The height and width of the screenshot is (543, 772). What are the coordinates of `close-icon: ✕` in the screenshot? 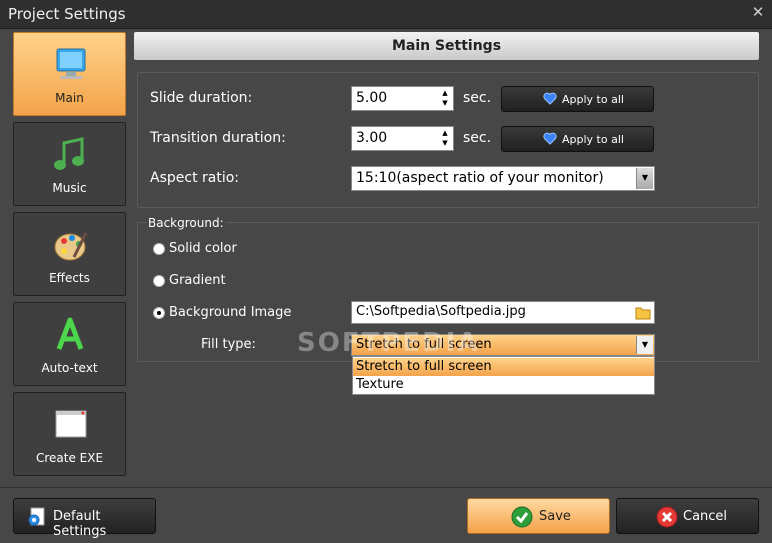 It's located at (758, 12).